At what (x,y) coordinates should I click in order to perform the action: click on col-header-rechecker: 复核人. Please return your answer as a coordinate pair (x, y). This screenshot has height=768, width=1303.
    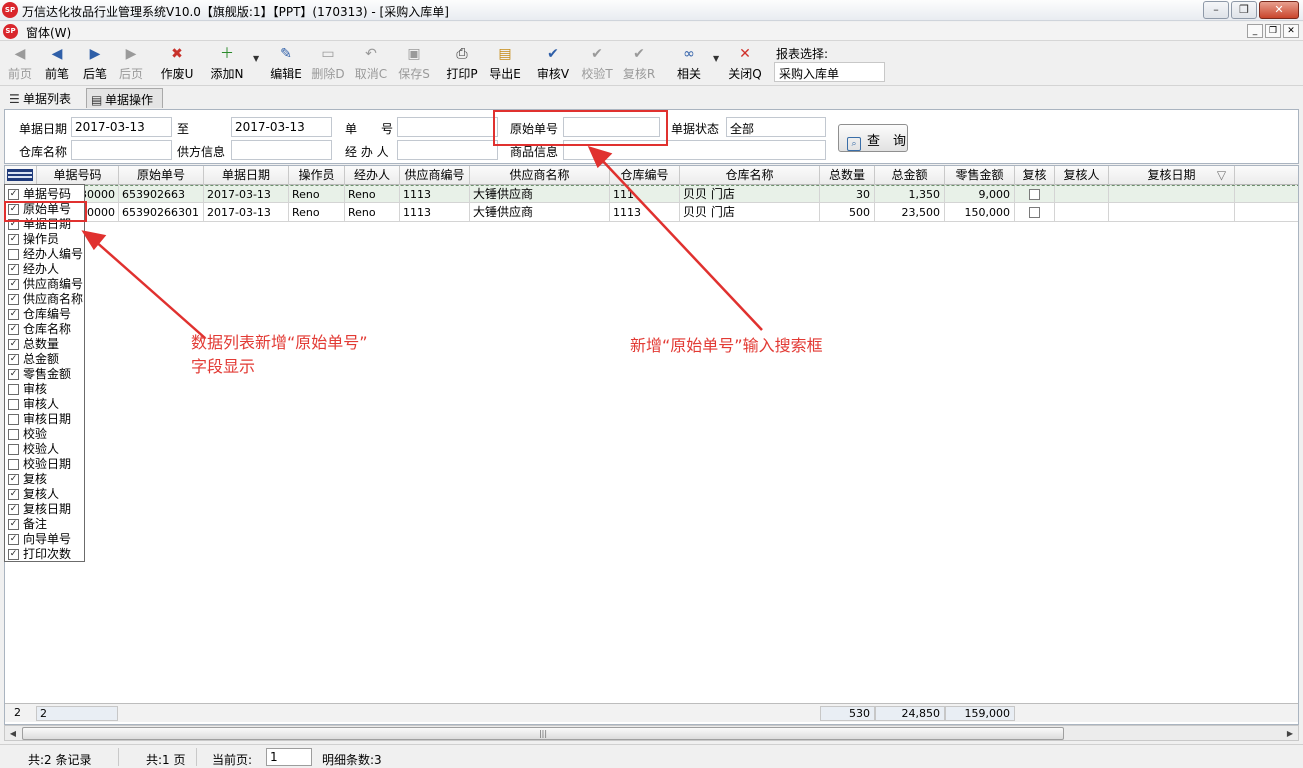
    Looking at the image, I should click on (1082, 175).